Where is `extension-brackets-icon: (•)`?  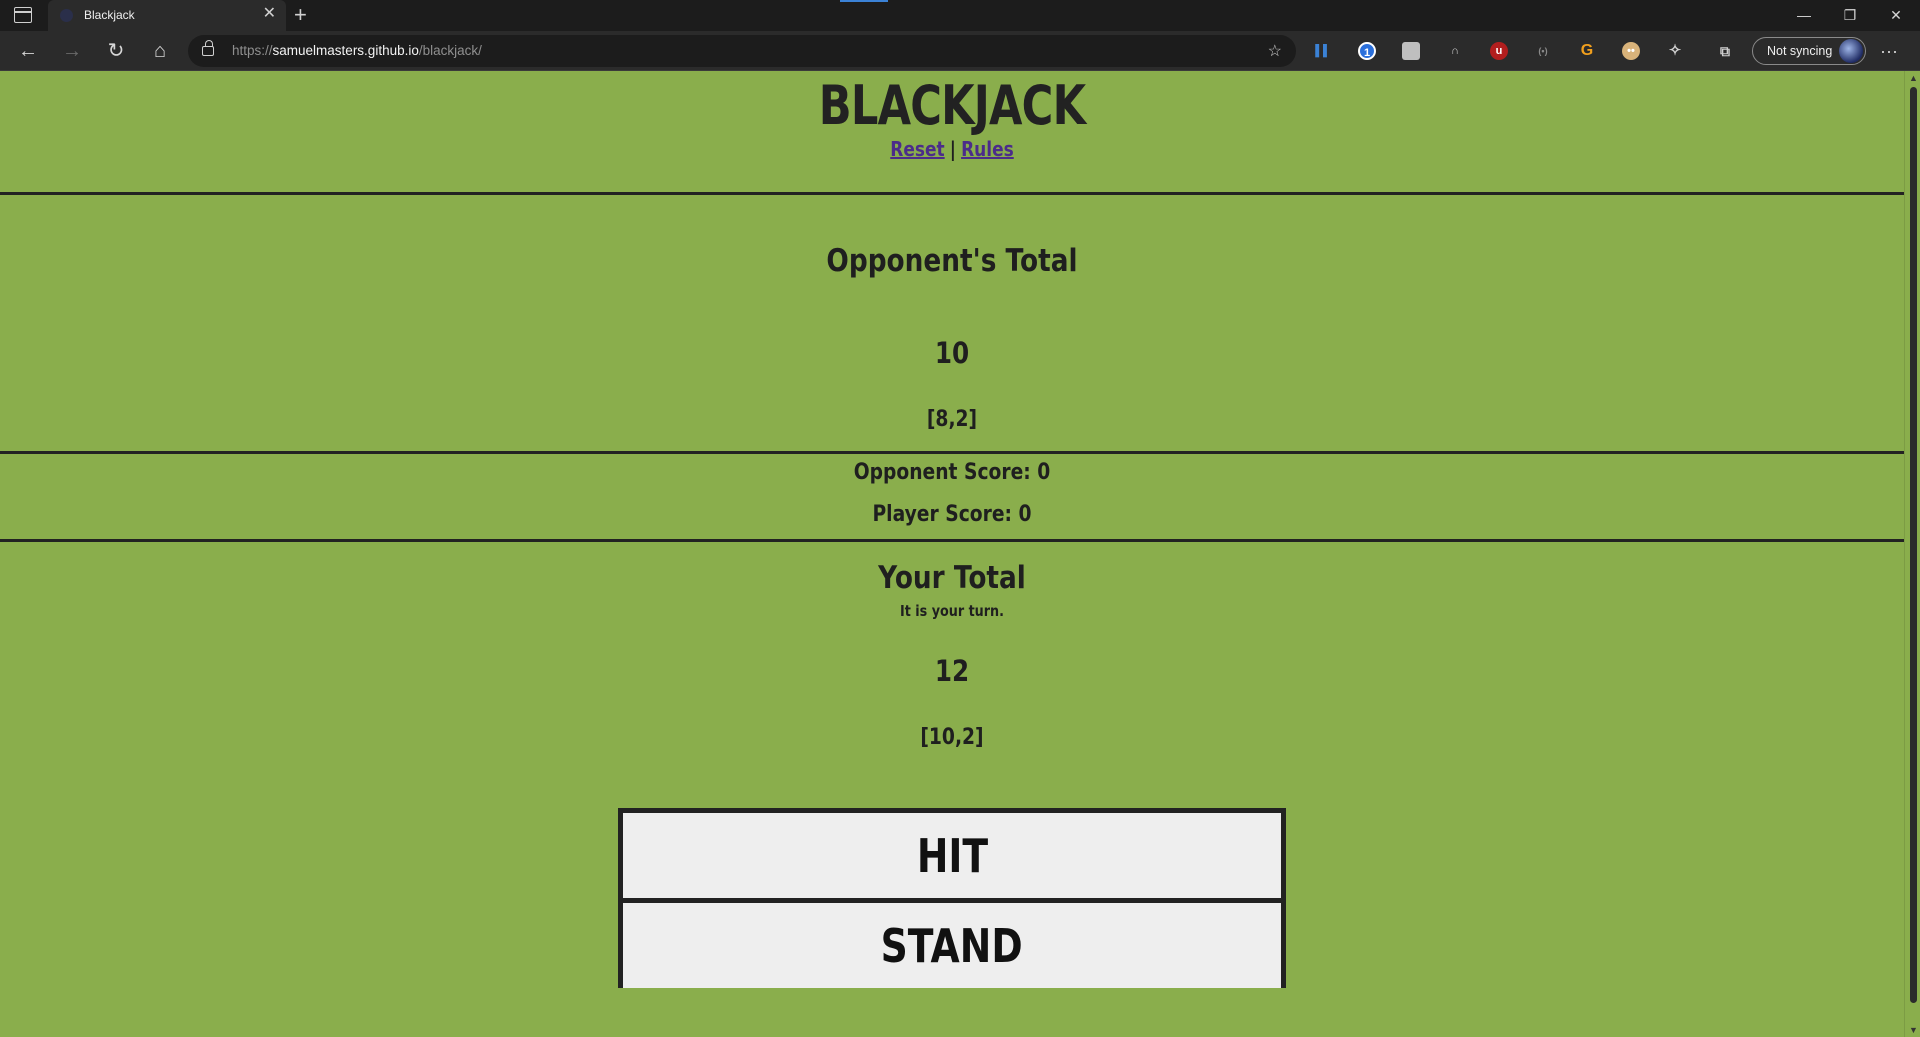
extension-brackets-icon: (•) is located at coordinates (1543, 51).